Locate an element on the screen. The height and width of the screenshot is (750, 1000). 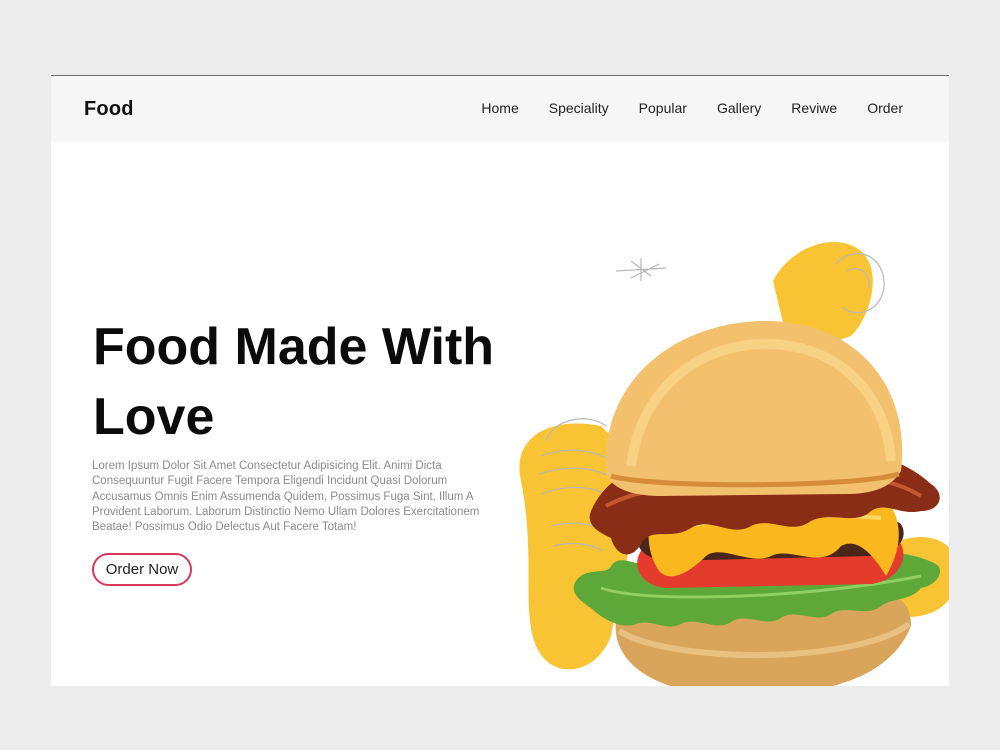
nav-link-speciality: Speciality is located at coordinates (579, 108).